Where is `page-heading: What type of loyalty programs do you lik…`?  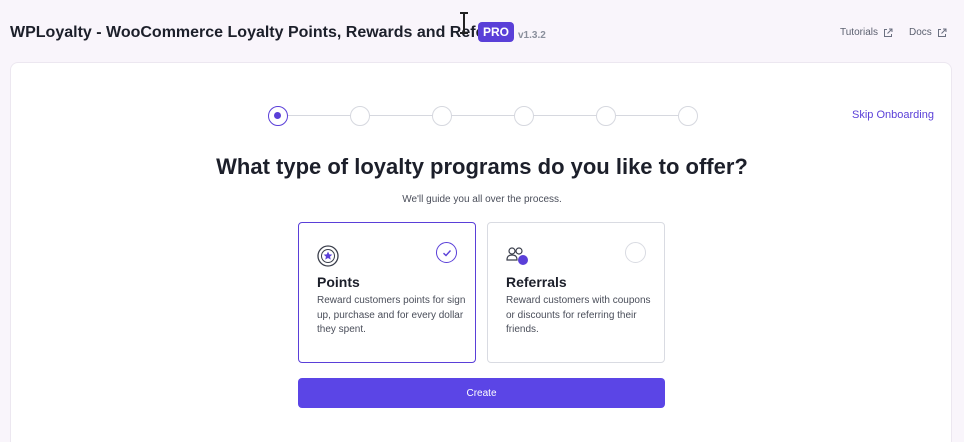
page-heading: What type of loyalty programs do you lik… is located at coordinates (482, 166).